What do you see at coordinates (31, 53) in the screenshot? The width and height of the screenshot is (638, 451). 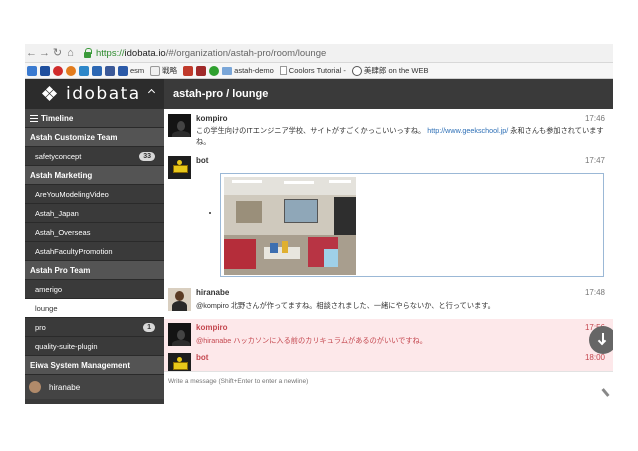 I see `back-icon: ←` at bounding box center [31, 53].